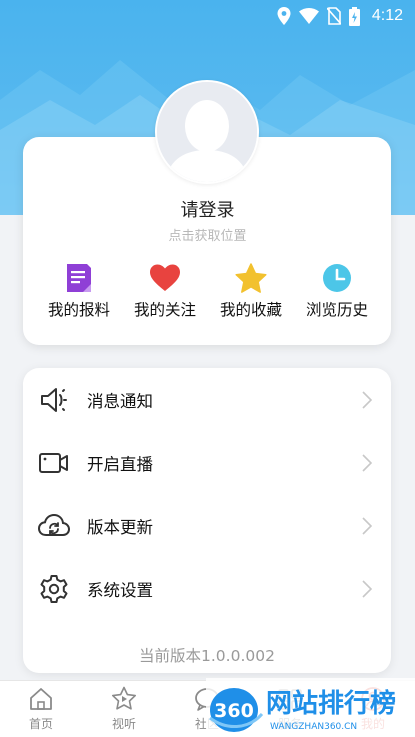  Describe the element at coordinates (120, 527) in the screenshot. I see `menu-item-label: 版本更新` at that location.